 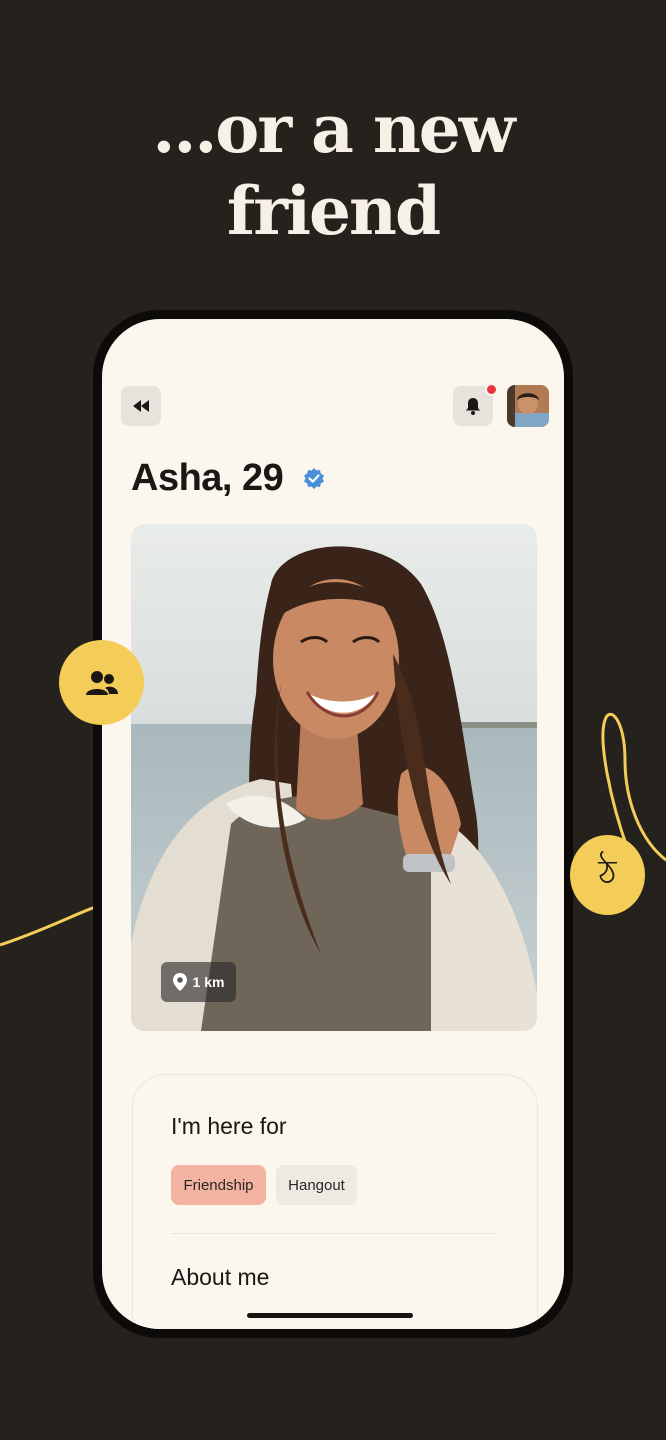 What do you see at coordinates (333, 170) in the screenshot?
I see `headline: ...or a new friend` at bounding box center [333, 170].